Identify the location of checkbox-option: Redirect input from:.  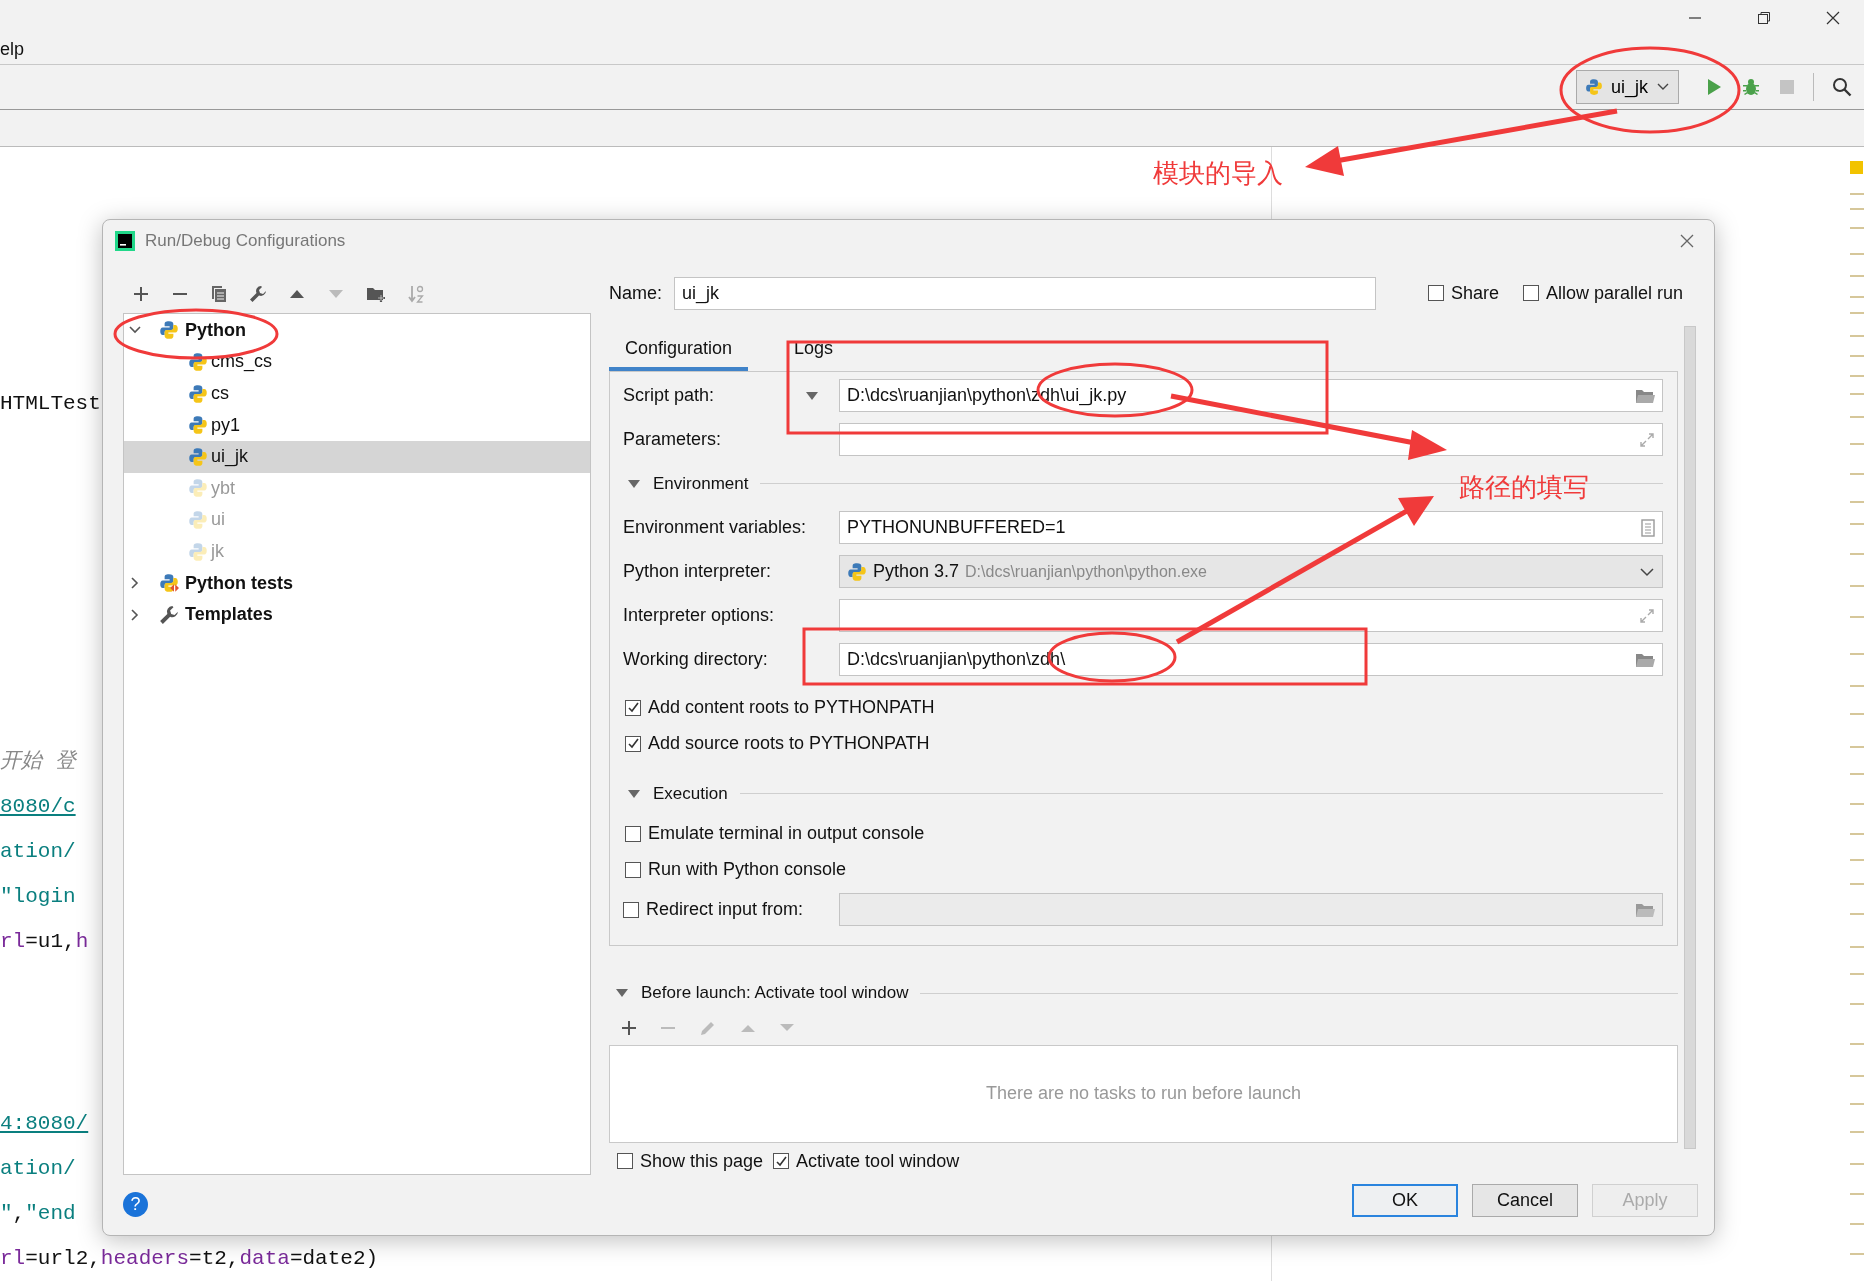
(731, 910).